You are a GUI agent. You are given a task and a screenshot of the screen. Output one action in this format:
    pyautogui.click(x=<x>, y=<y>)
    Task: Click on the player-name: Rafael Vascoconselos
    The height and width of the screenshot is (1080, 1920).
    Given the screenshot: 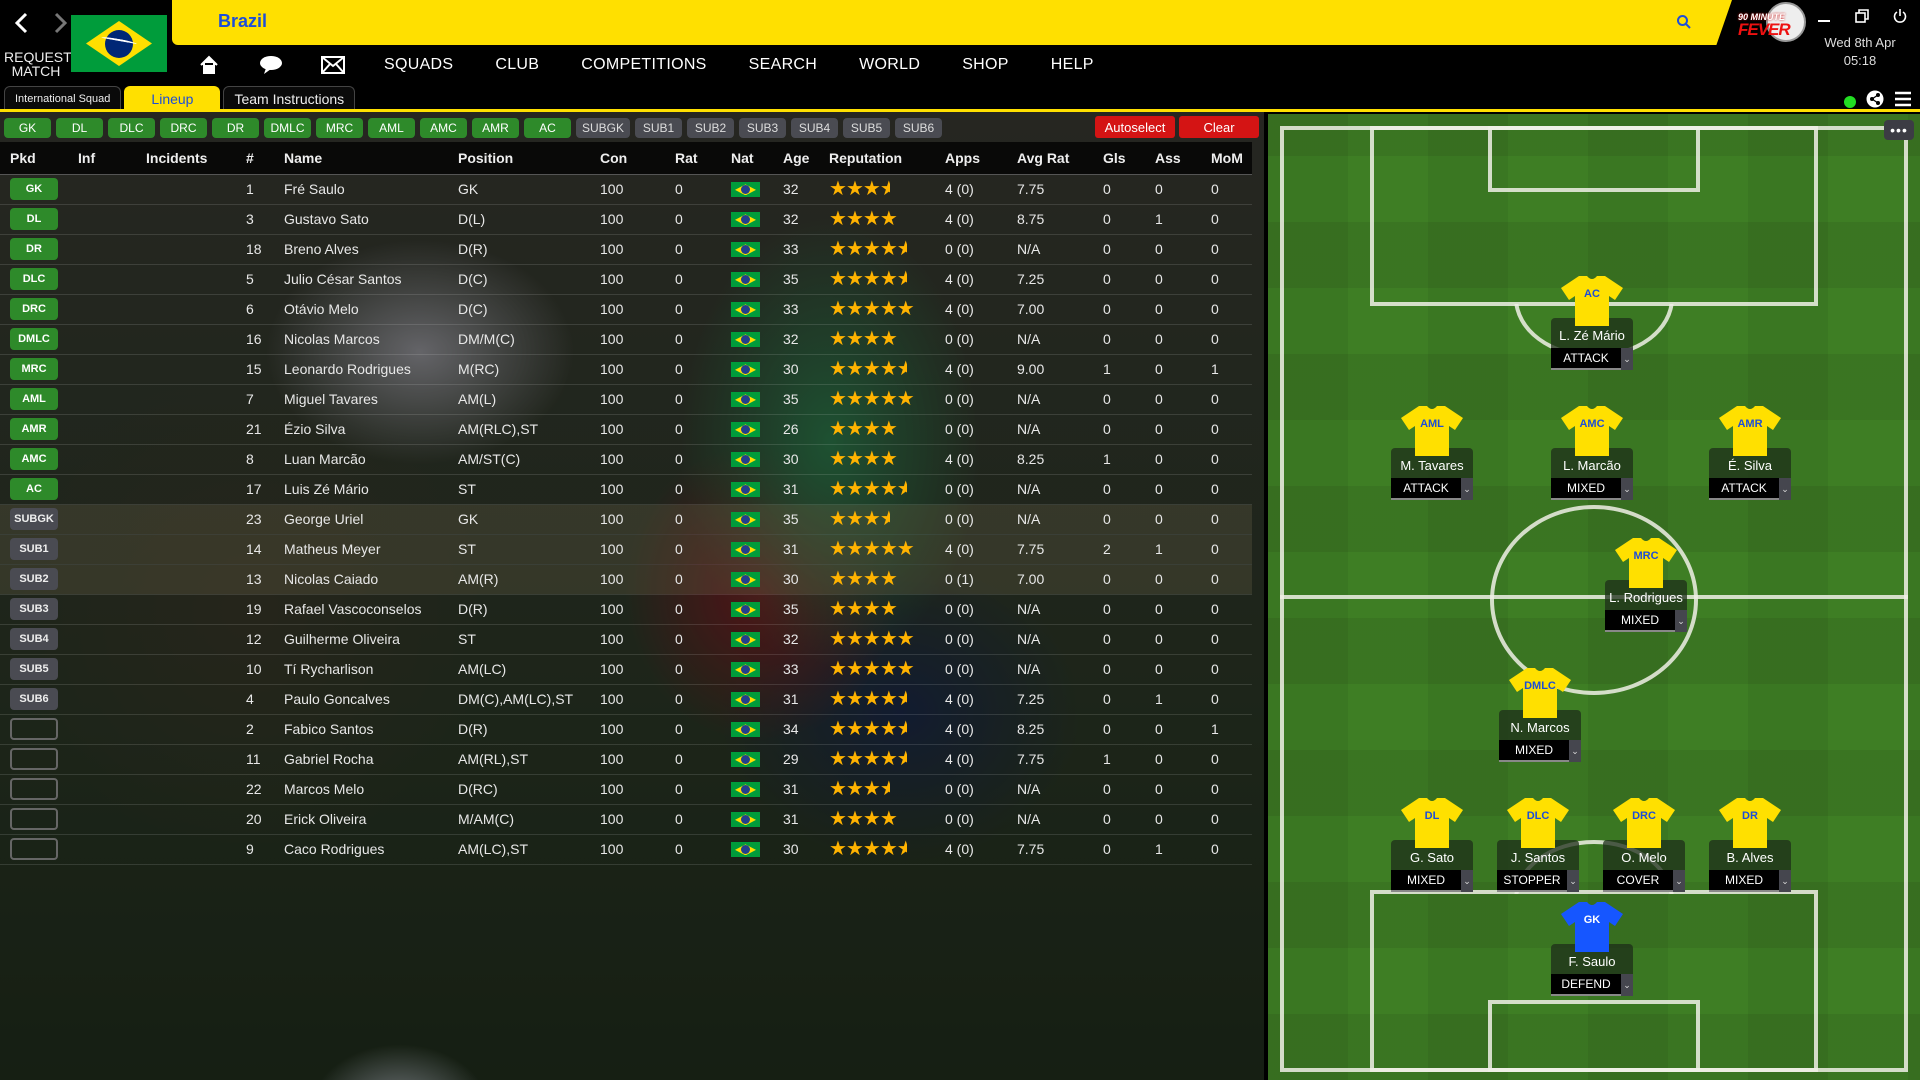 What is the action you would take?
    pyautogui.click(x=361, y=609)
    